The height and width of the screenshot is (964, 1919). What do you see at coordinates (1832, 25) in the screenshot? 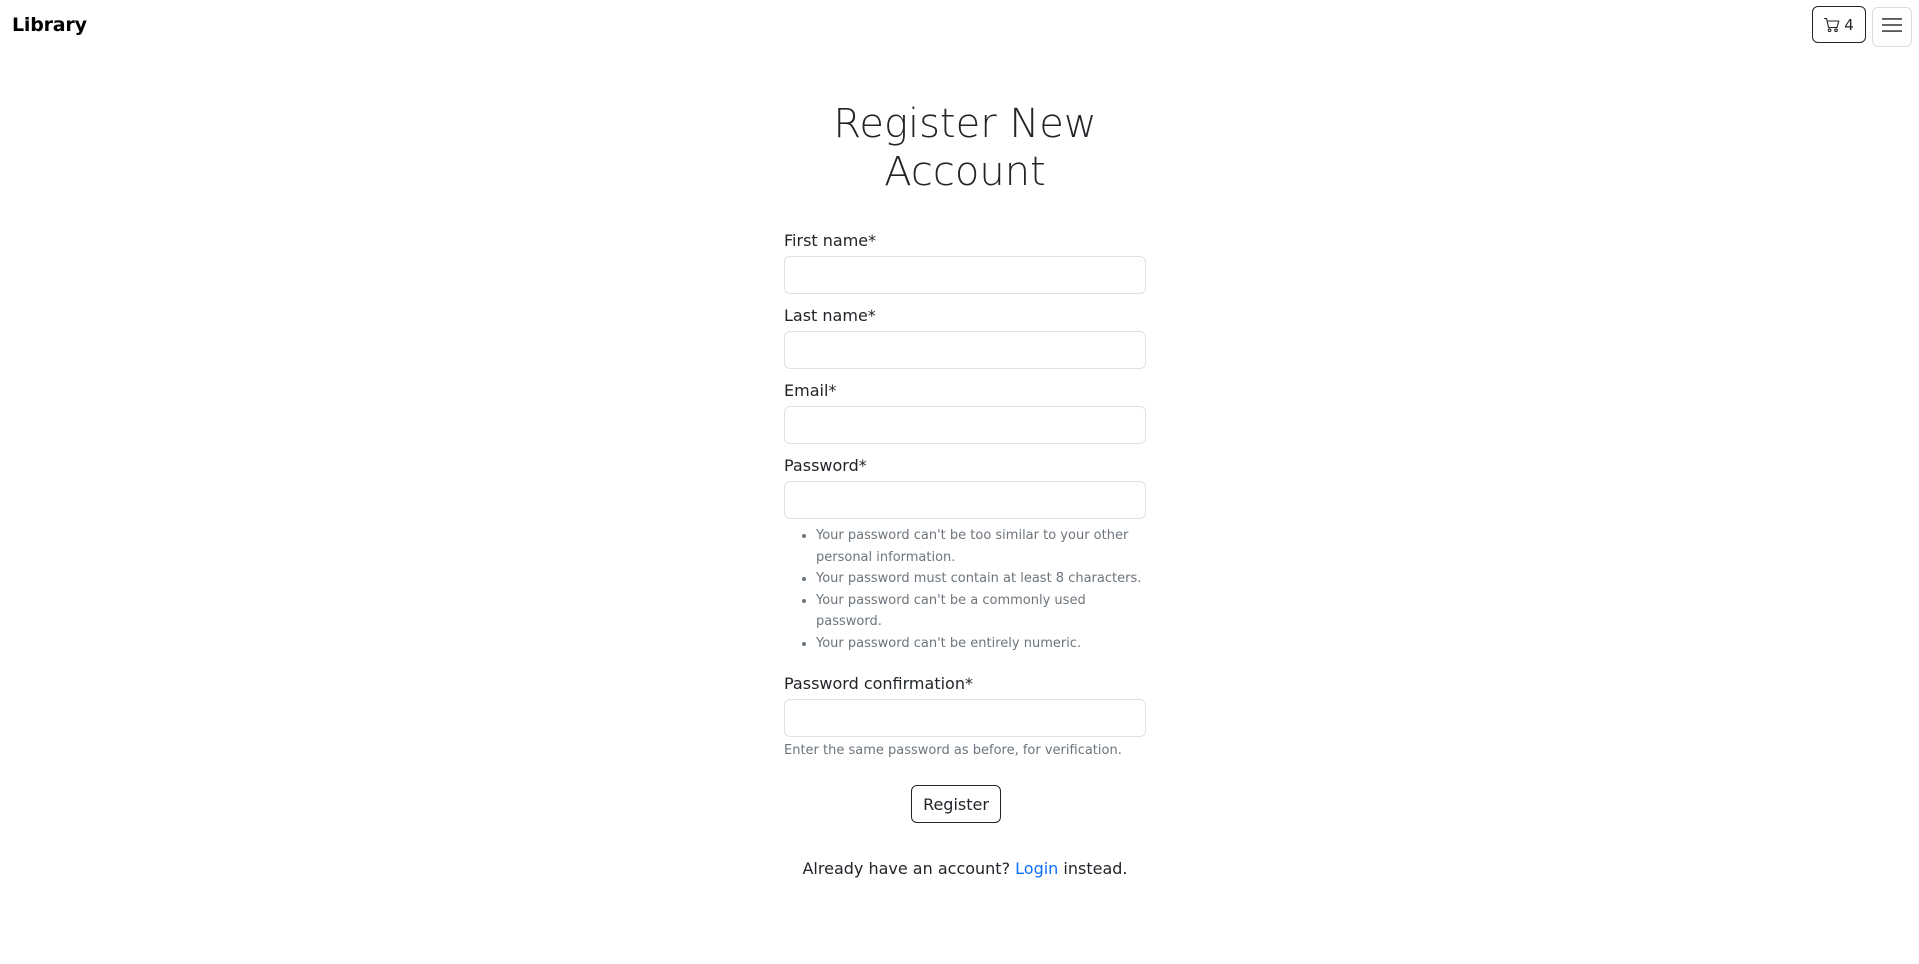
I see `cart-icon` at bounding box center [1832, 25].